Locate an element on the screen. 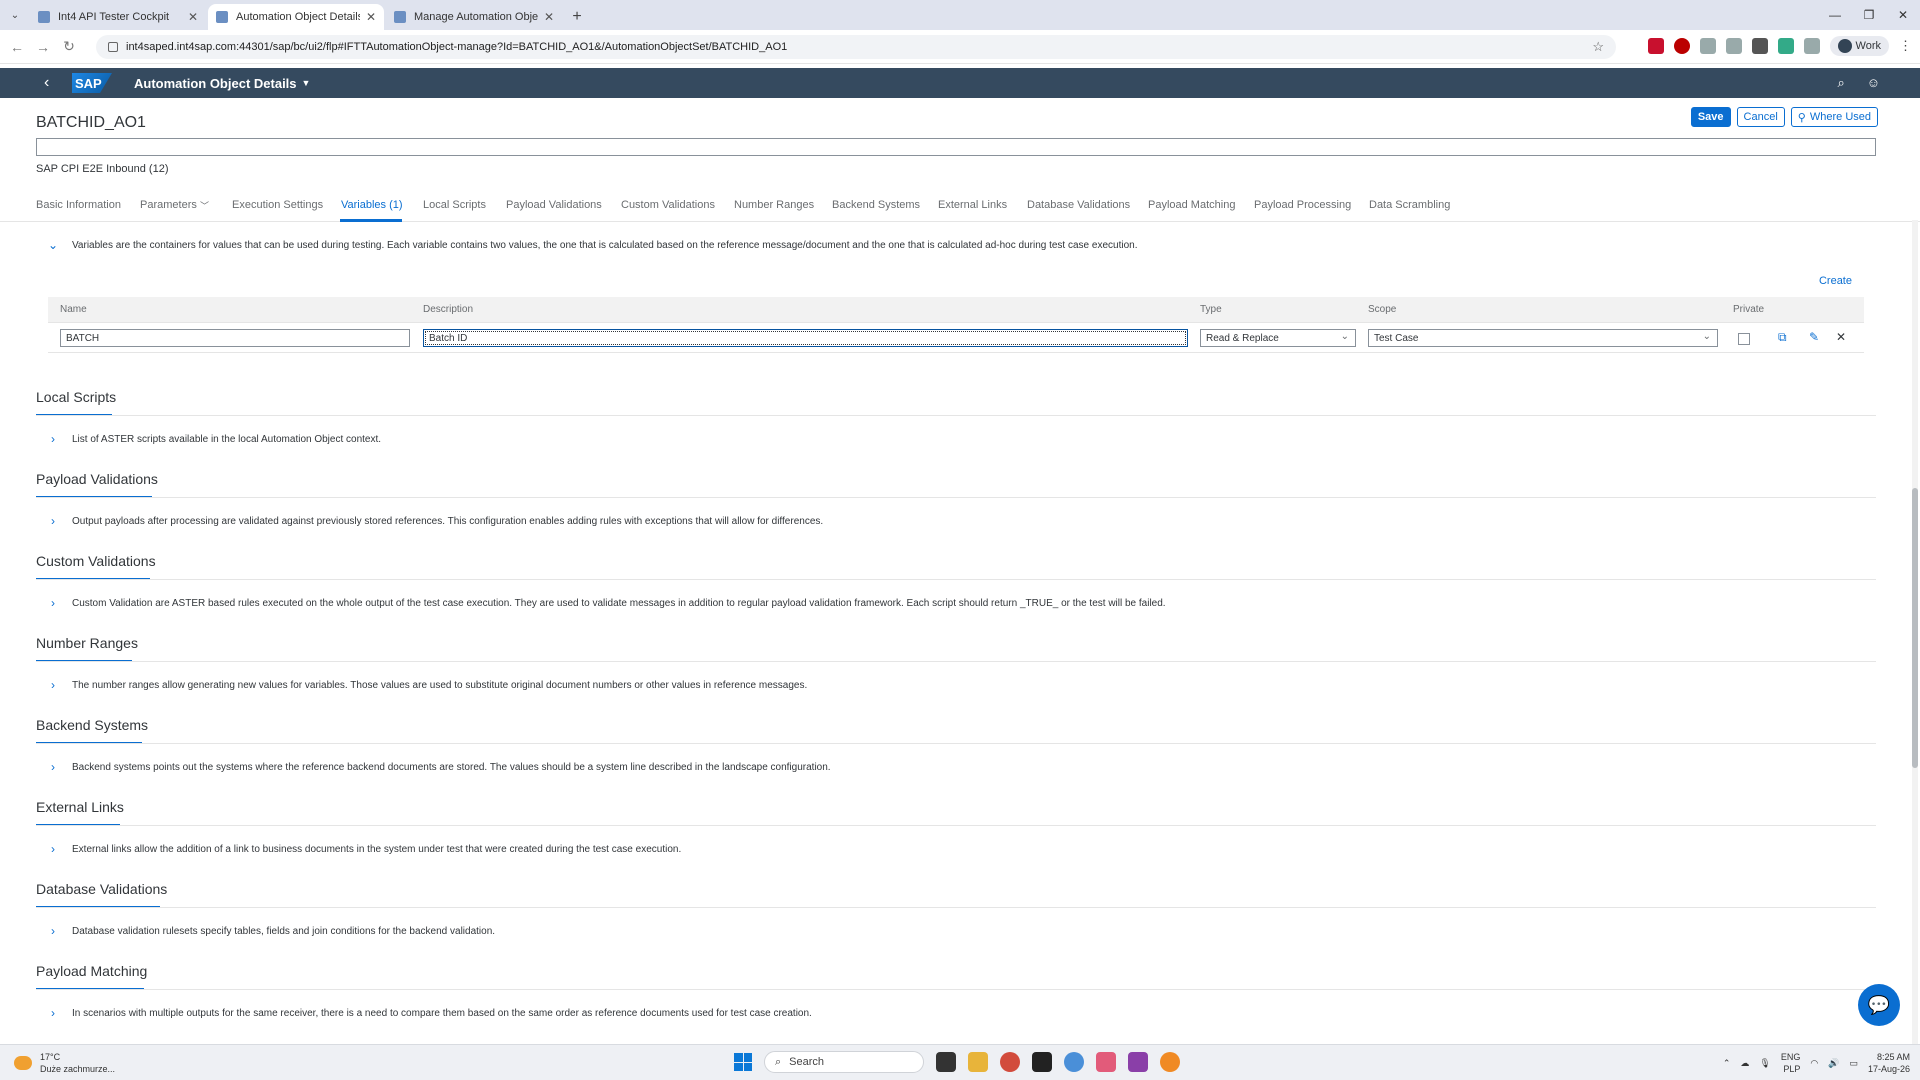 The height and width of the screenshot is (1080, 1920). close-window-icon: ✕ is located at coordinates (1903, 15).